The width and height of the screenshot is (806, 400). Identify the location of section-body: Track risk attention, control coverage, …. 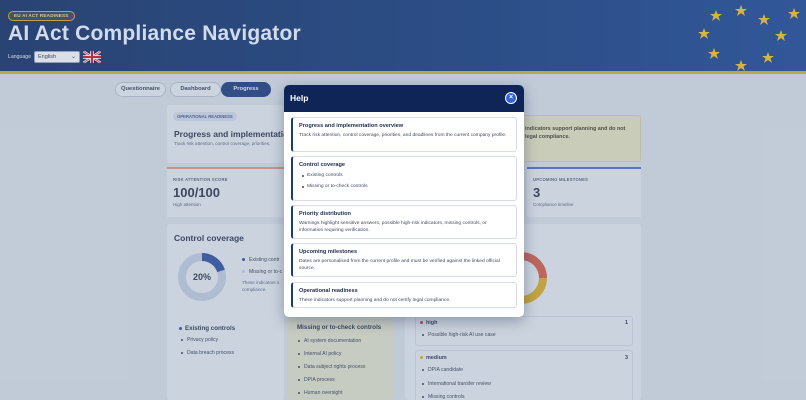
(403, 135).